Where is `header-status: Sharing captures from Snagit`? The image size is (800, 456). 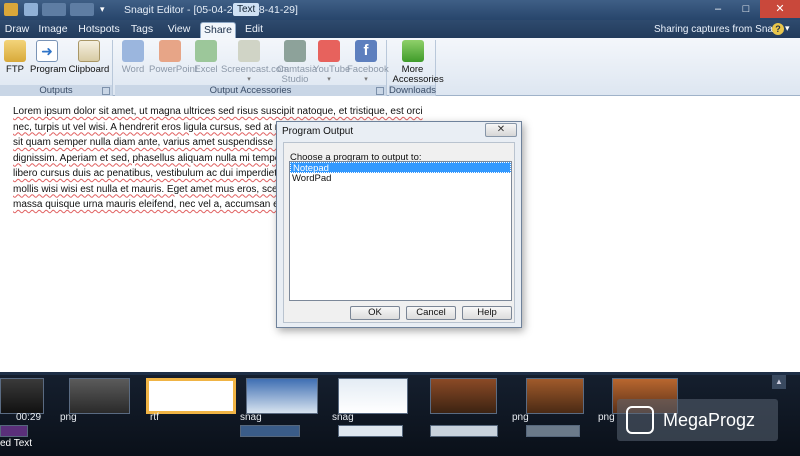
header-status: Sharing captures from Snagit is located at coordinates (719, 29).